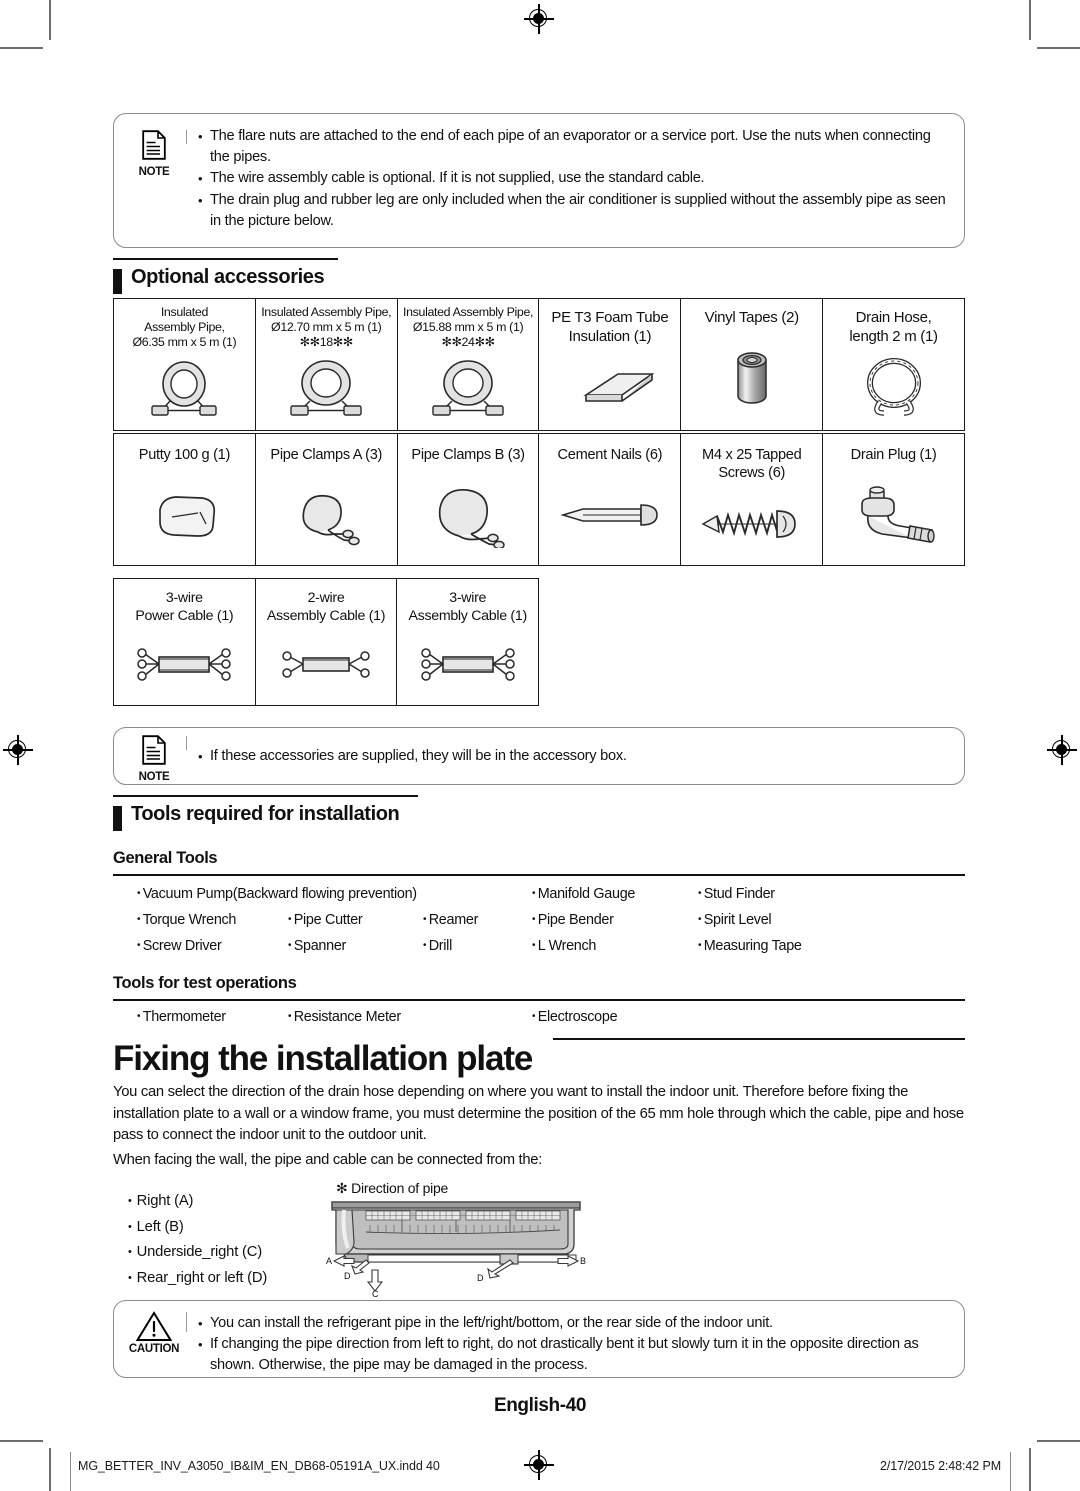  What do you see at coordinates (468, 455) in the screenshot?
I see `accessory-caption: Pipe Clamps B (3)` at bounding box center [468, 455].